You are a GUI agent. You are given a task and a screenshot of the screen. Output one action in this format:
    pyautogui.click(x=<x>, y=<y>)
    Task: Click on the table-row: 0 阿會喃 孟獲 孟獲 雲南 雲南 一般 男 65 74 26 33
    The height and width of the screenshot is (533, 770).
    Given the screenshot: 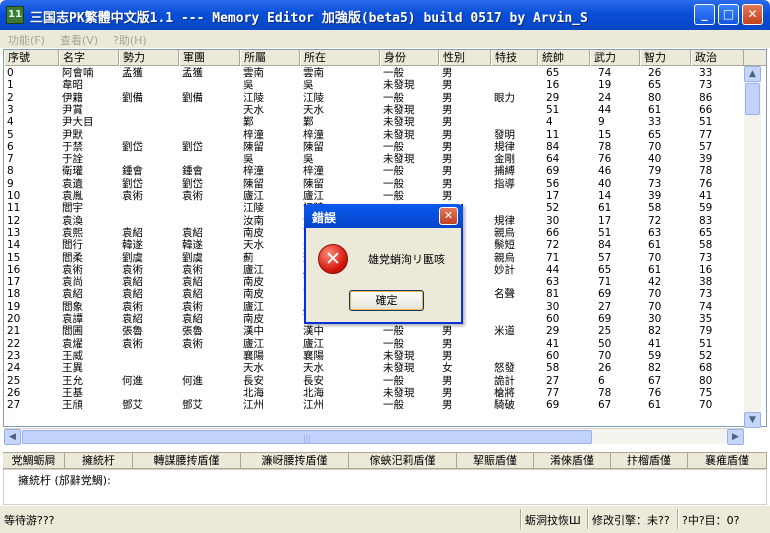 What is the action you would take?
    pyautogui.click(x=385, y=73)
    